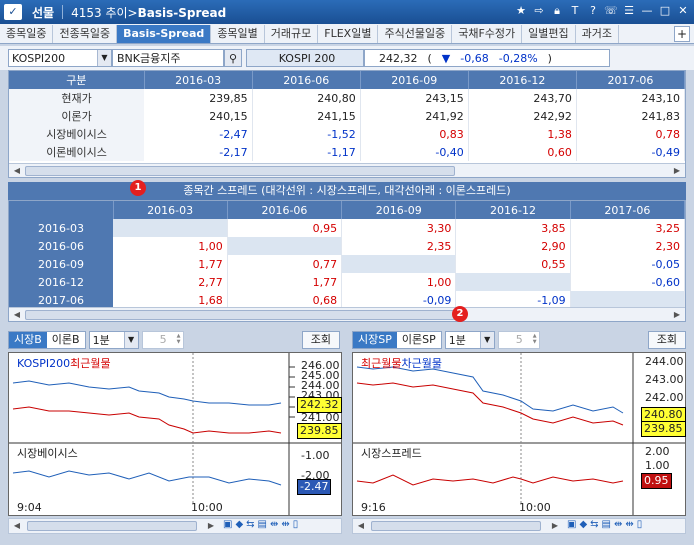 Image resolution: width=694 pixels, height=545 pixels. I want to click on row-label: 시장베이시스, so click(77, 134).